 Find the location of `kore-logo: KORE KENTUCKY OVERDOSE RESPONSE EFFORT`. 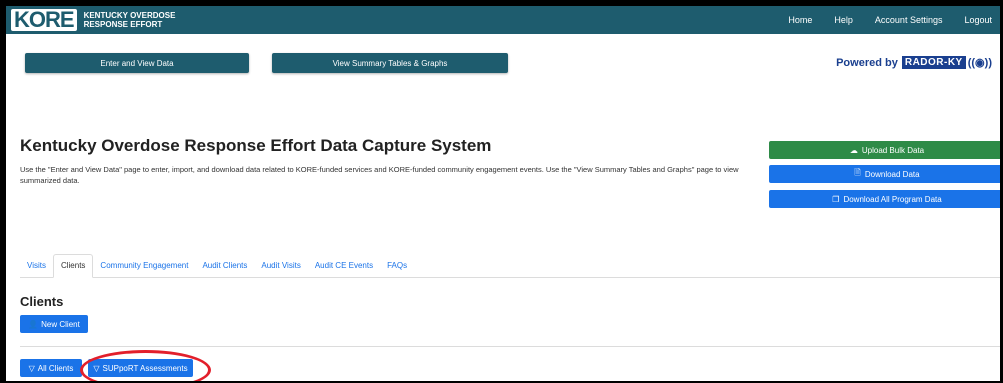

kore-logo: KORE KENTUCKY OVERDOSE RESPONSE EFFORT is located at coordinates (92, 20).